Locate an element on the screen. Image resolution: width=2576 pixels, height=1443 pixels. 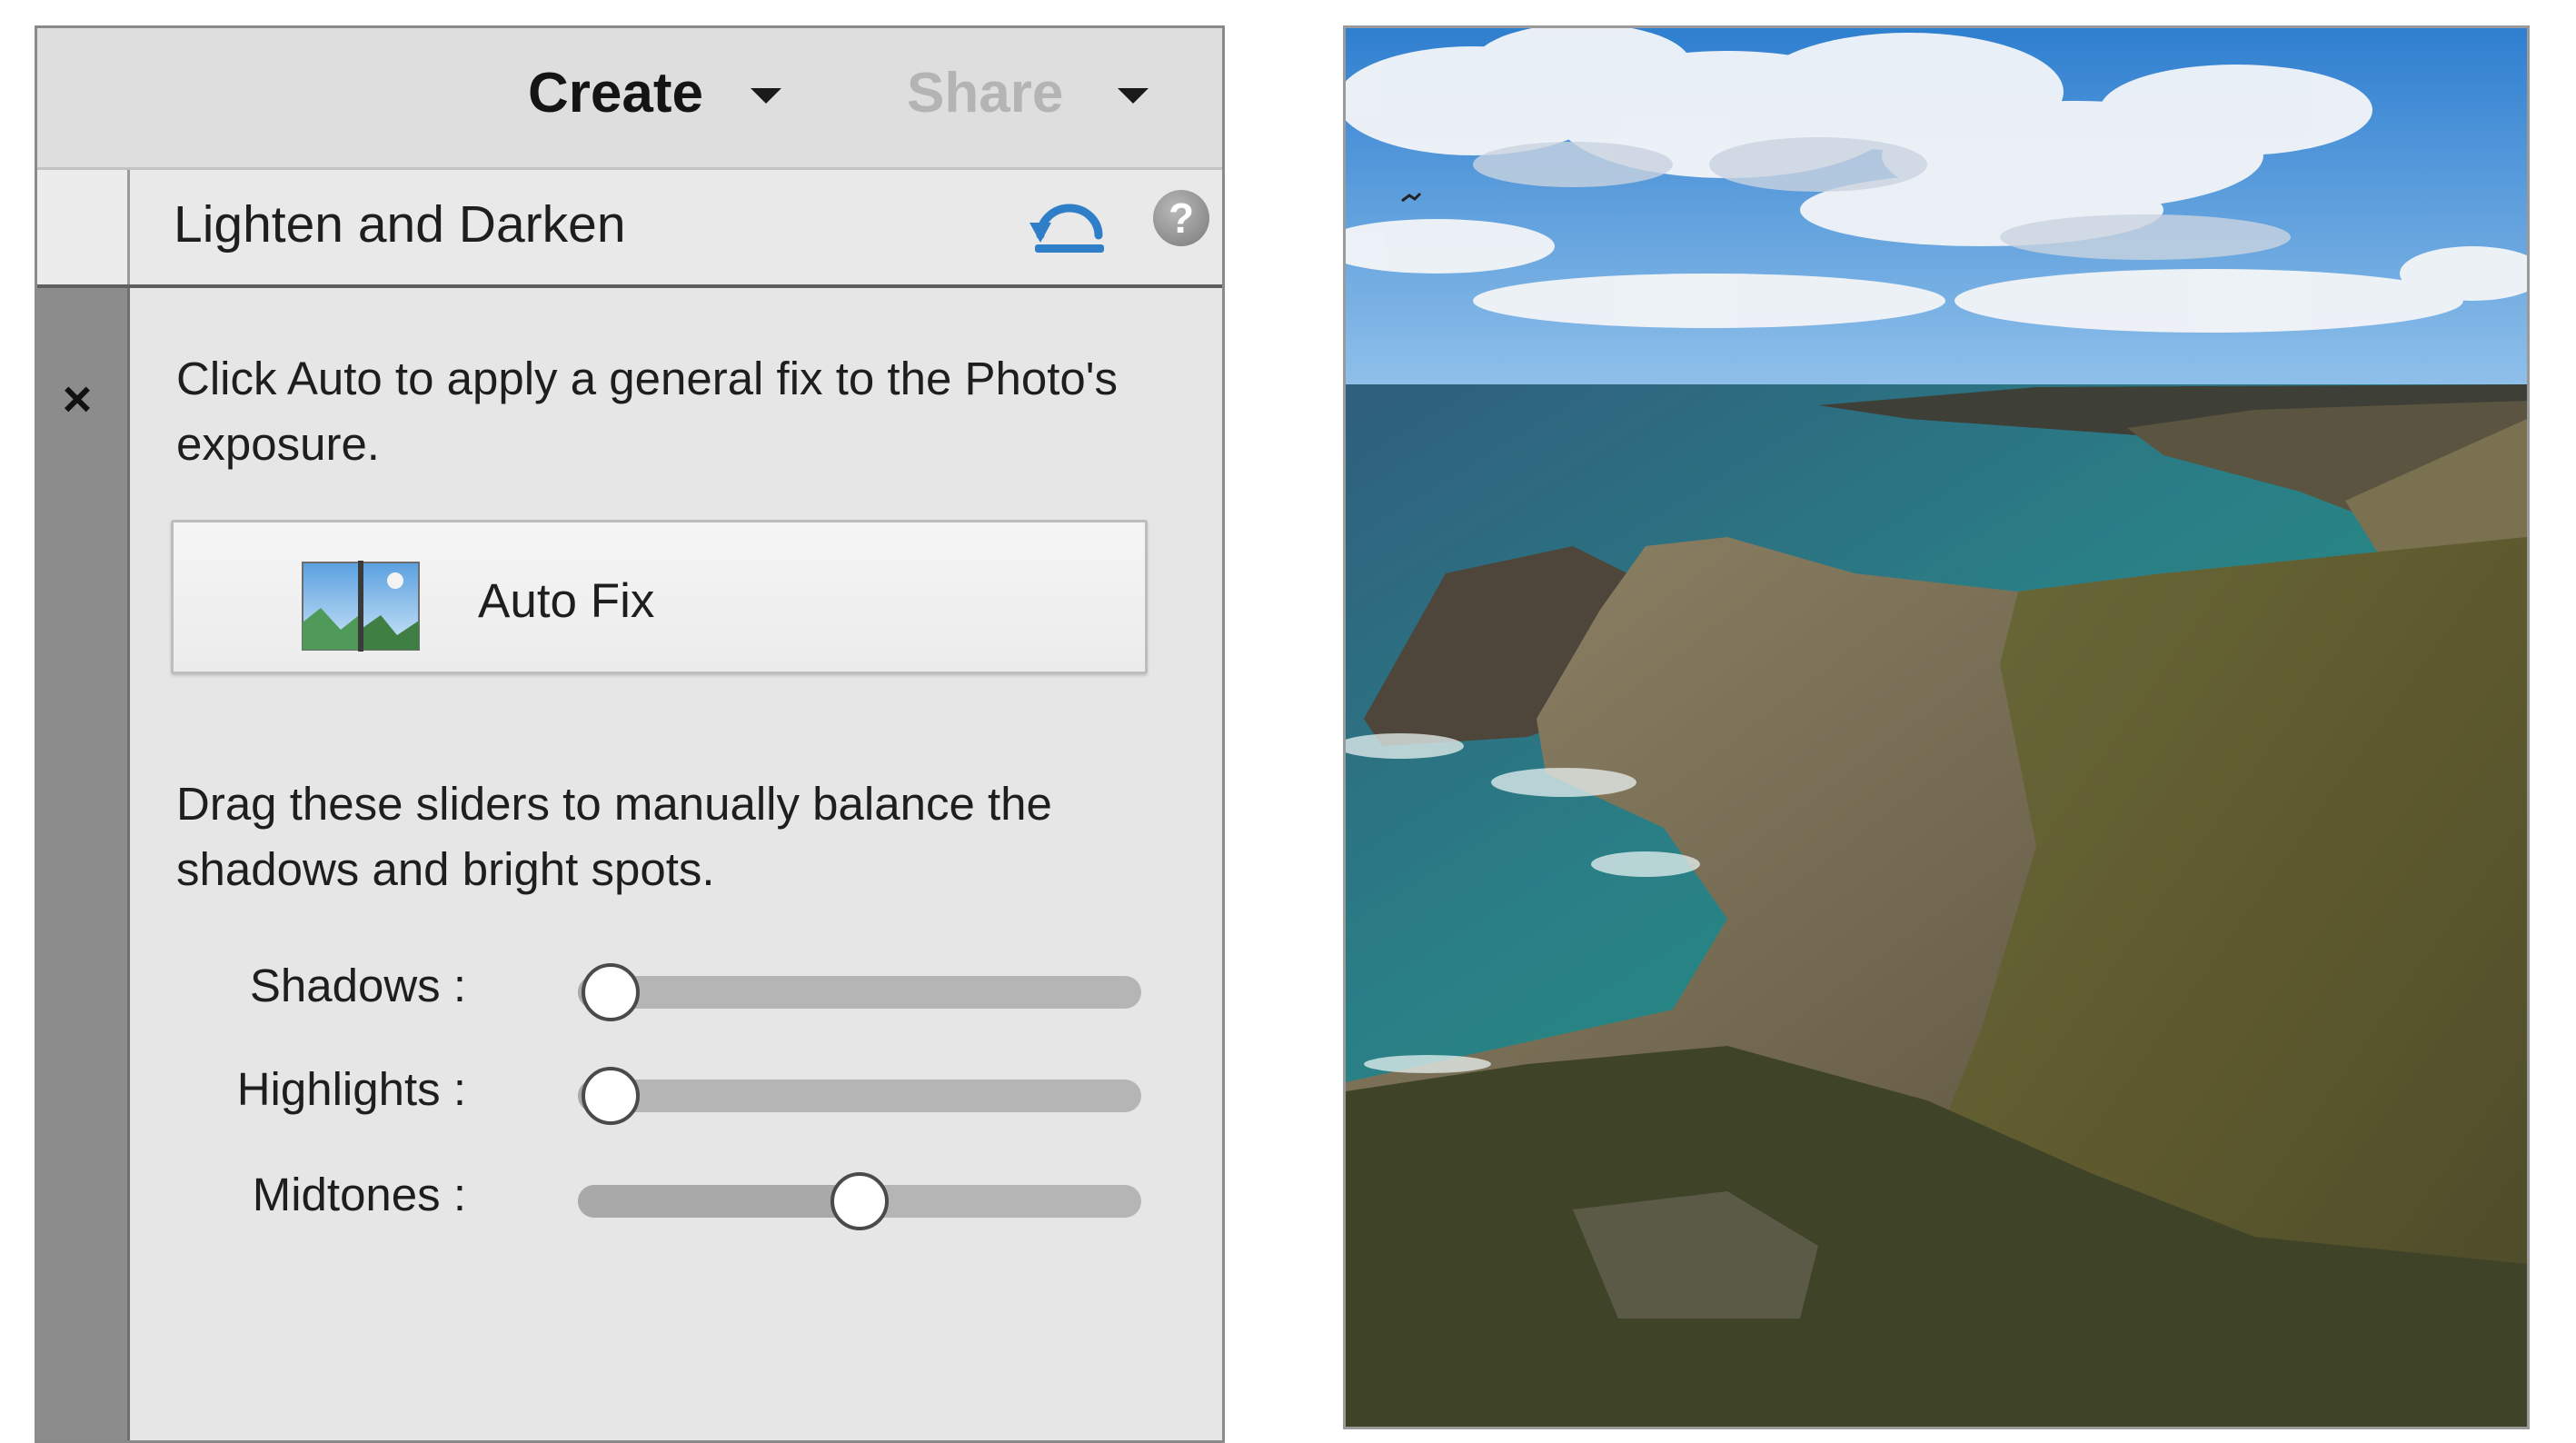
header-spacer is located at coordinates (83, 227).